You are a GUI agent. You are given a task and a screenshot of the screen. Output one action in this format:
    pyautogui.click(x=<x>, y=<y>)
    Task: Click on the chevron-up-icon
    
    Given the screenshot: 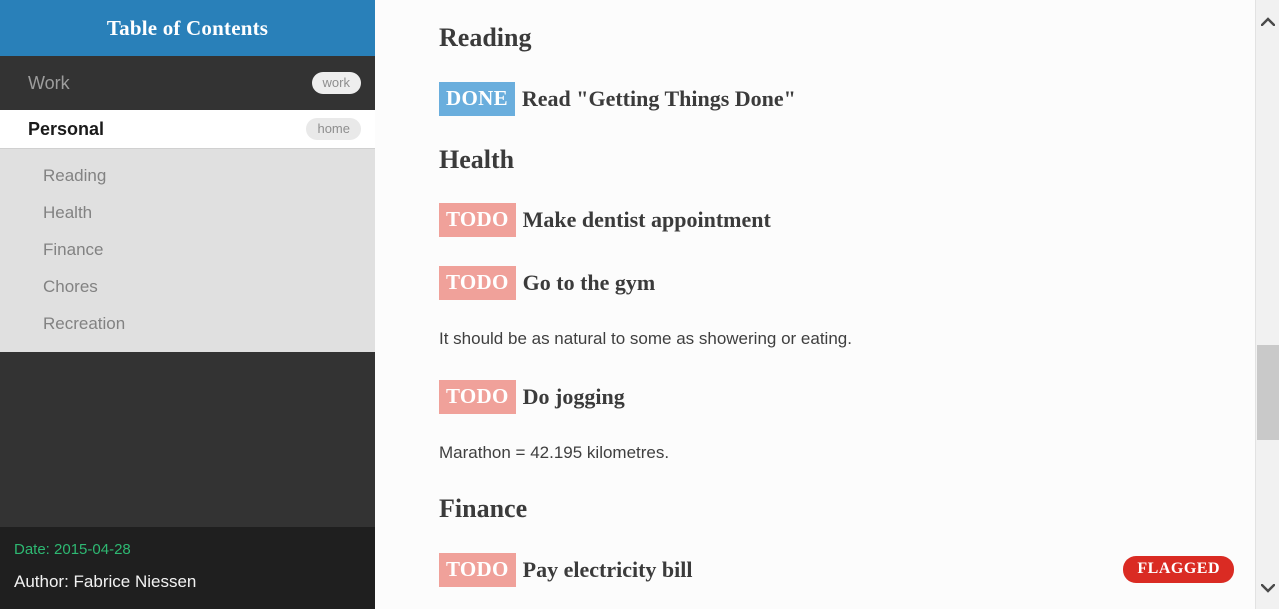 What is the action you would take?
    pyautogui.click(x=1267, y=21)
    